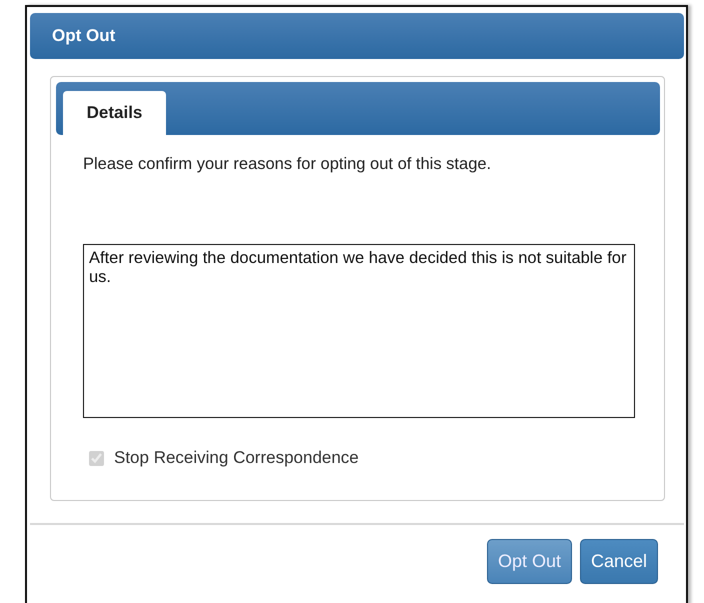  What do you see at coordinates (236, 458) in the screenshot?
I see `checkbox-label: Stop Receiving Correspondence` at bounding box center [236, 458].